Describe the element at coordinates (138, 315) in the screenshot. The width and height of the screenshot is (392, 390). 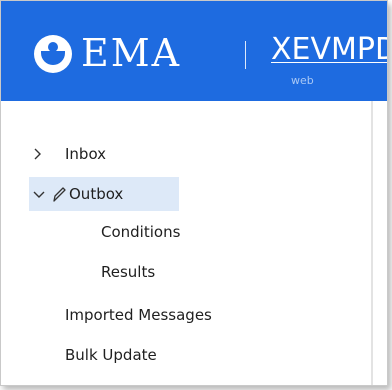
I see `sidebar-item-label: Imported Messages` at that location.